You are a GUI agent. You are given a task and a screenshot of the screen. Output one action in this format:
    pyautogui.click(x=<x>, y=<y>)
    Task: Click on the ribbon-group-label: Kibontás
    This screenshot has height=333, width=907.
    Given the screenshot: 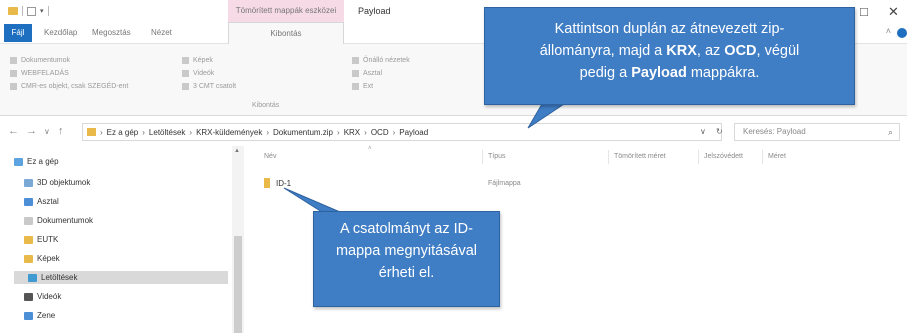 What is the action you would take?
    pyautogui.click(x=266, y=105)
    